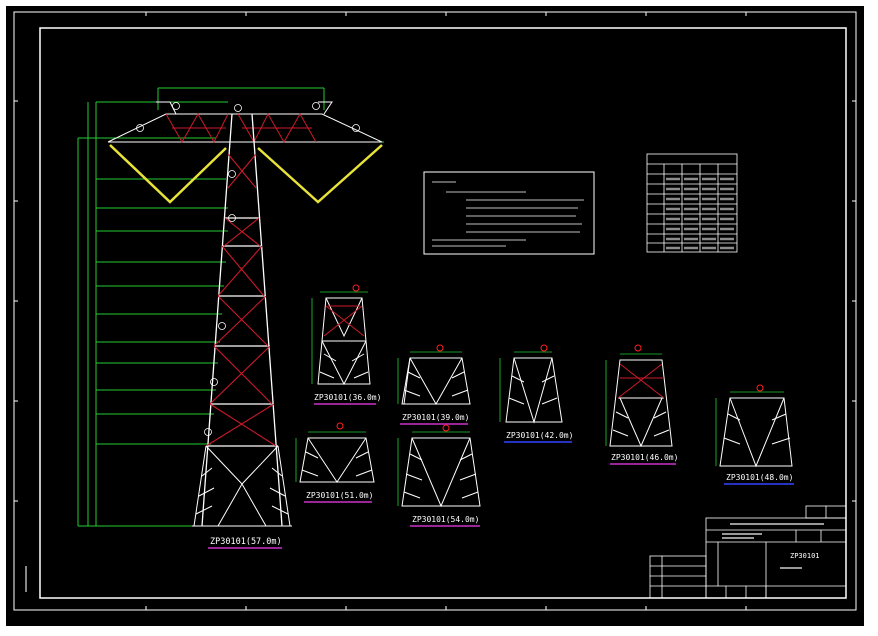 This screenshot has width=878, height=636. What do you see at coordinates (245, 122) in the screenshot?
I see `cross-arm` at bounding box center [245, 122].